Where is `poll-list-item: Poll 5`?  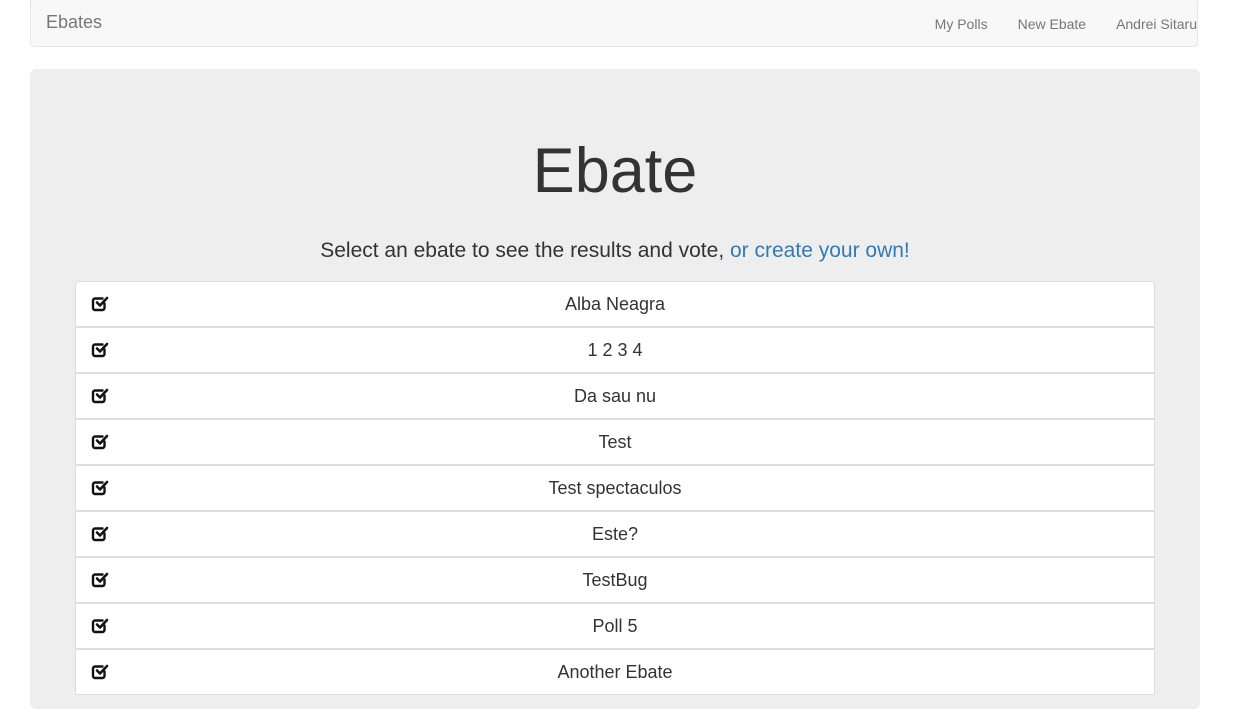 poll-list-item: Poll 5 is located at coordinates (615, 626).